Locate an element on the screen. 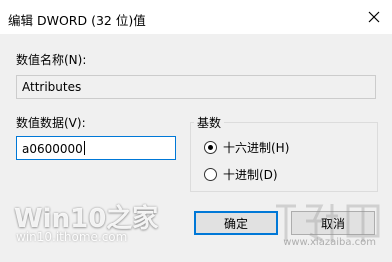  radio-dec-indicator is located at coordinates (210, 174).